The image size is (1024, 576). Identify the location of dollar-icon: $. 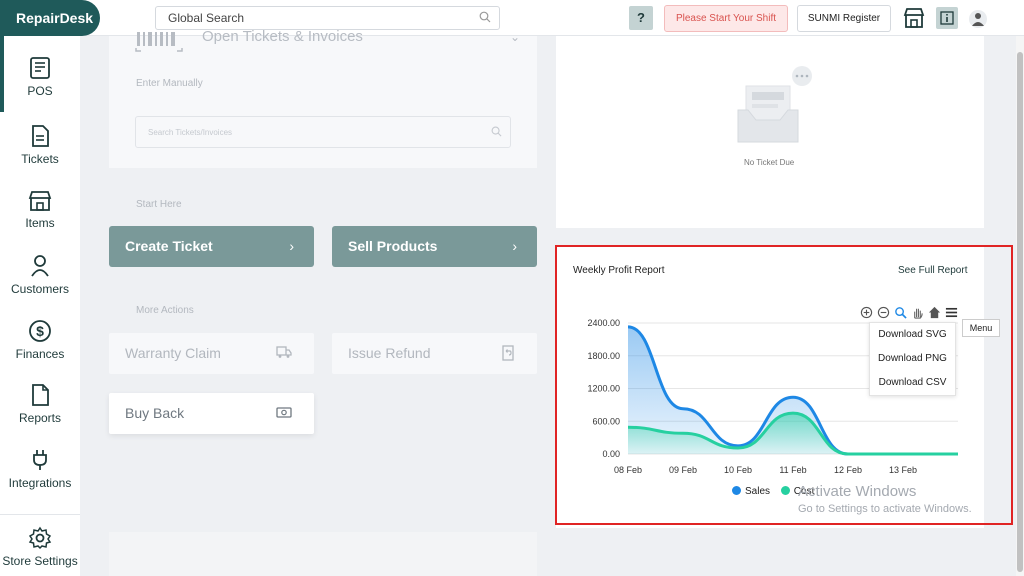
(40, 331).